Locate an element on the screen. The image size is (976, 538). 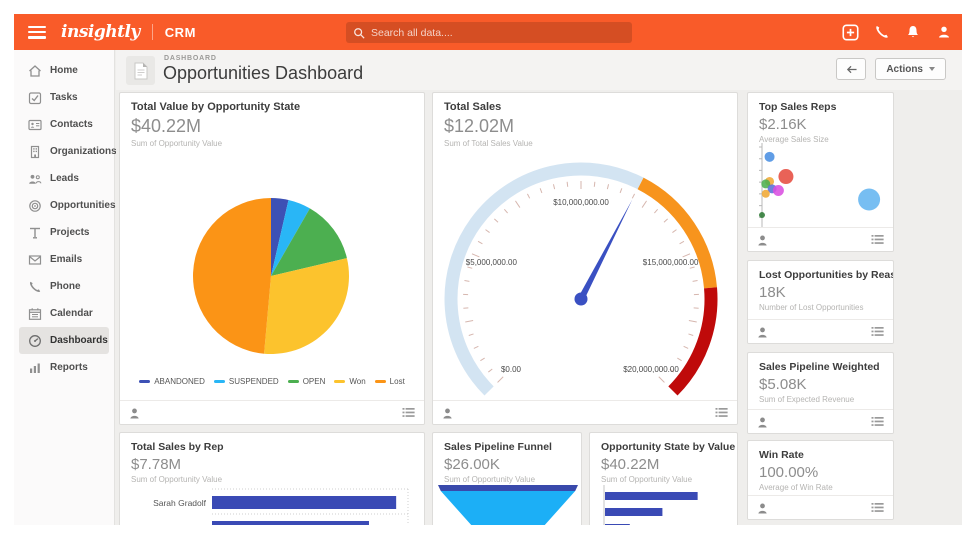
legend-item: ABANDONED is located at coordinates (172, 381).